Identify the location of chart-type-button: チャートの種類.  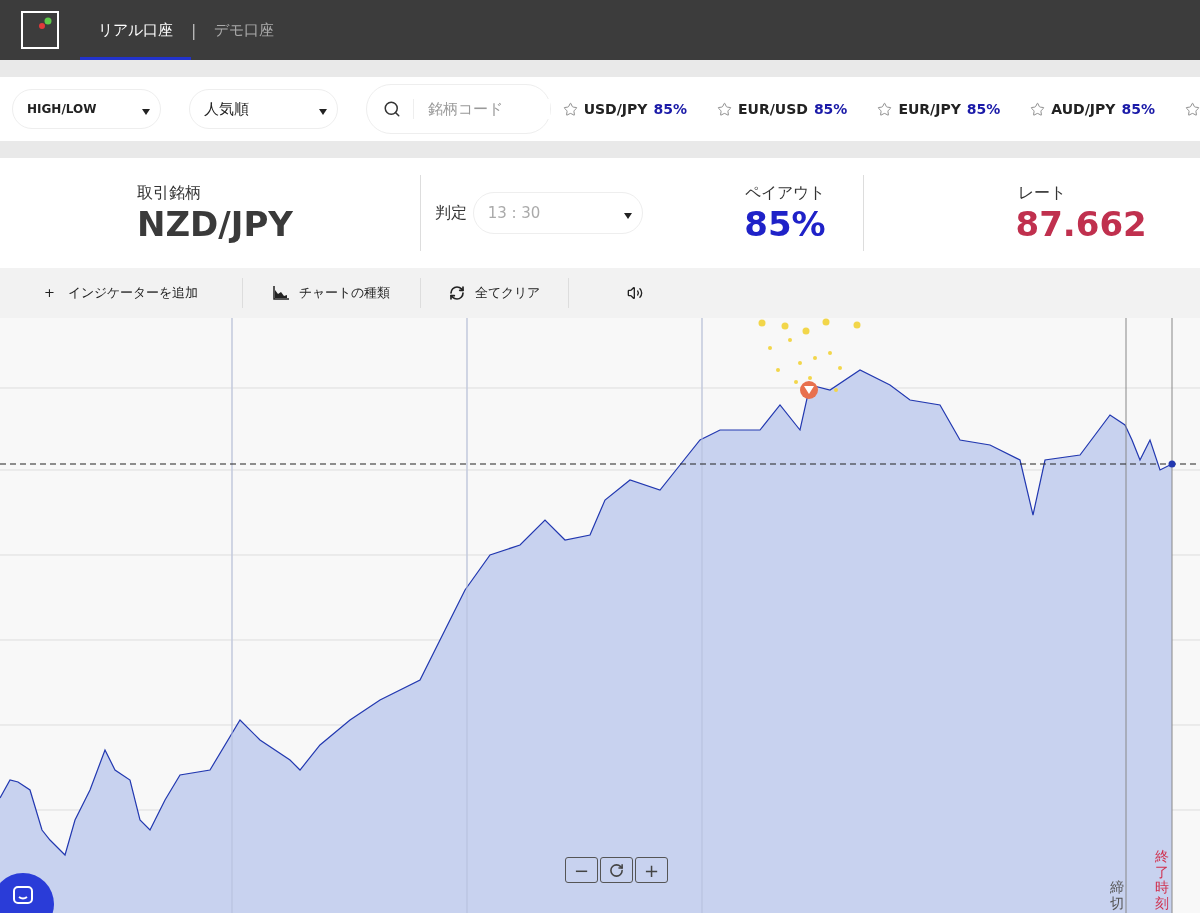
(331, 293).